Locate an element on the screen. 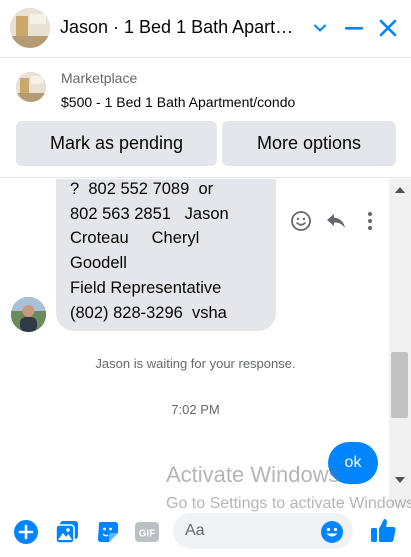 Image resolution: width=411 pixels, height=557 pixels. scroll-down-arrow-icon is located at coordinates (400, 480).